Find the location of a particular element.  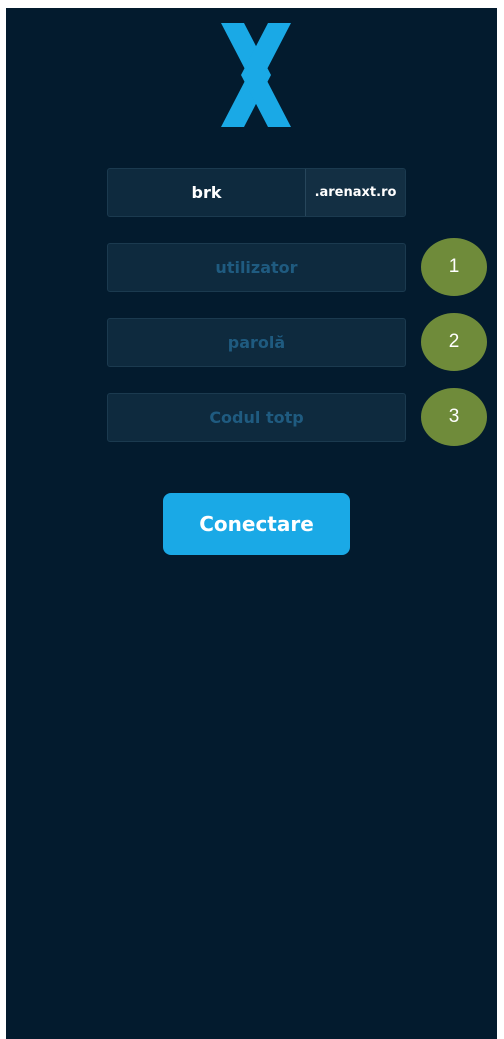

totp-input: Codul totp is located at coordinates (256, 417).